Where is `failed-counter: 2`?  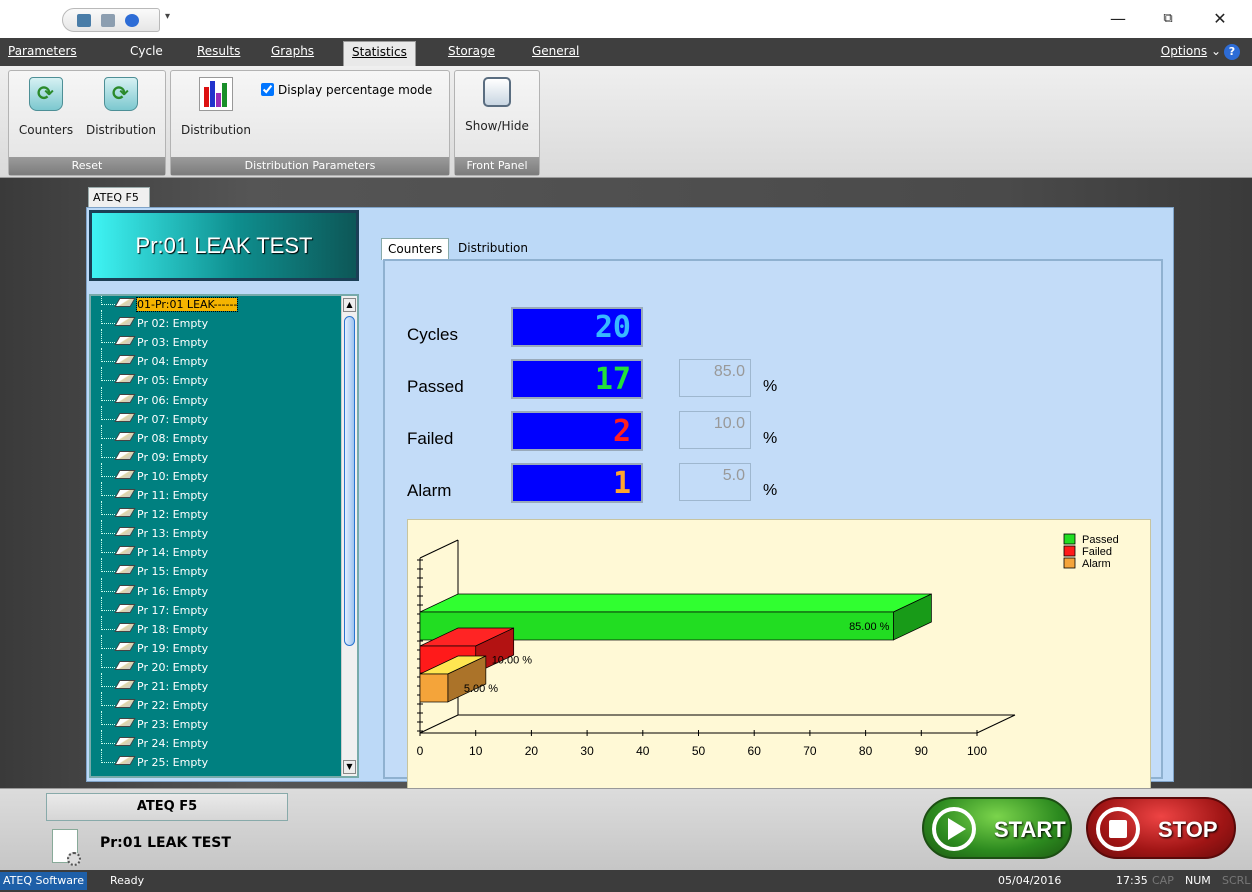 failed-counter: 2 is located at coordinates (577, 431).